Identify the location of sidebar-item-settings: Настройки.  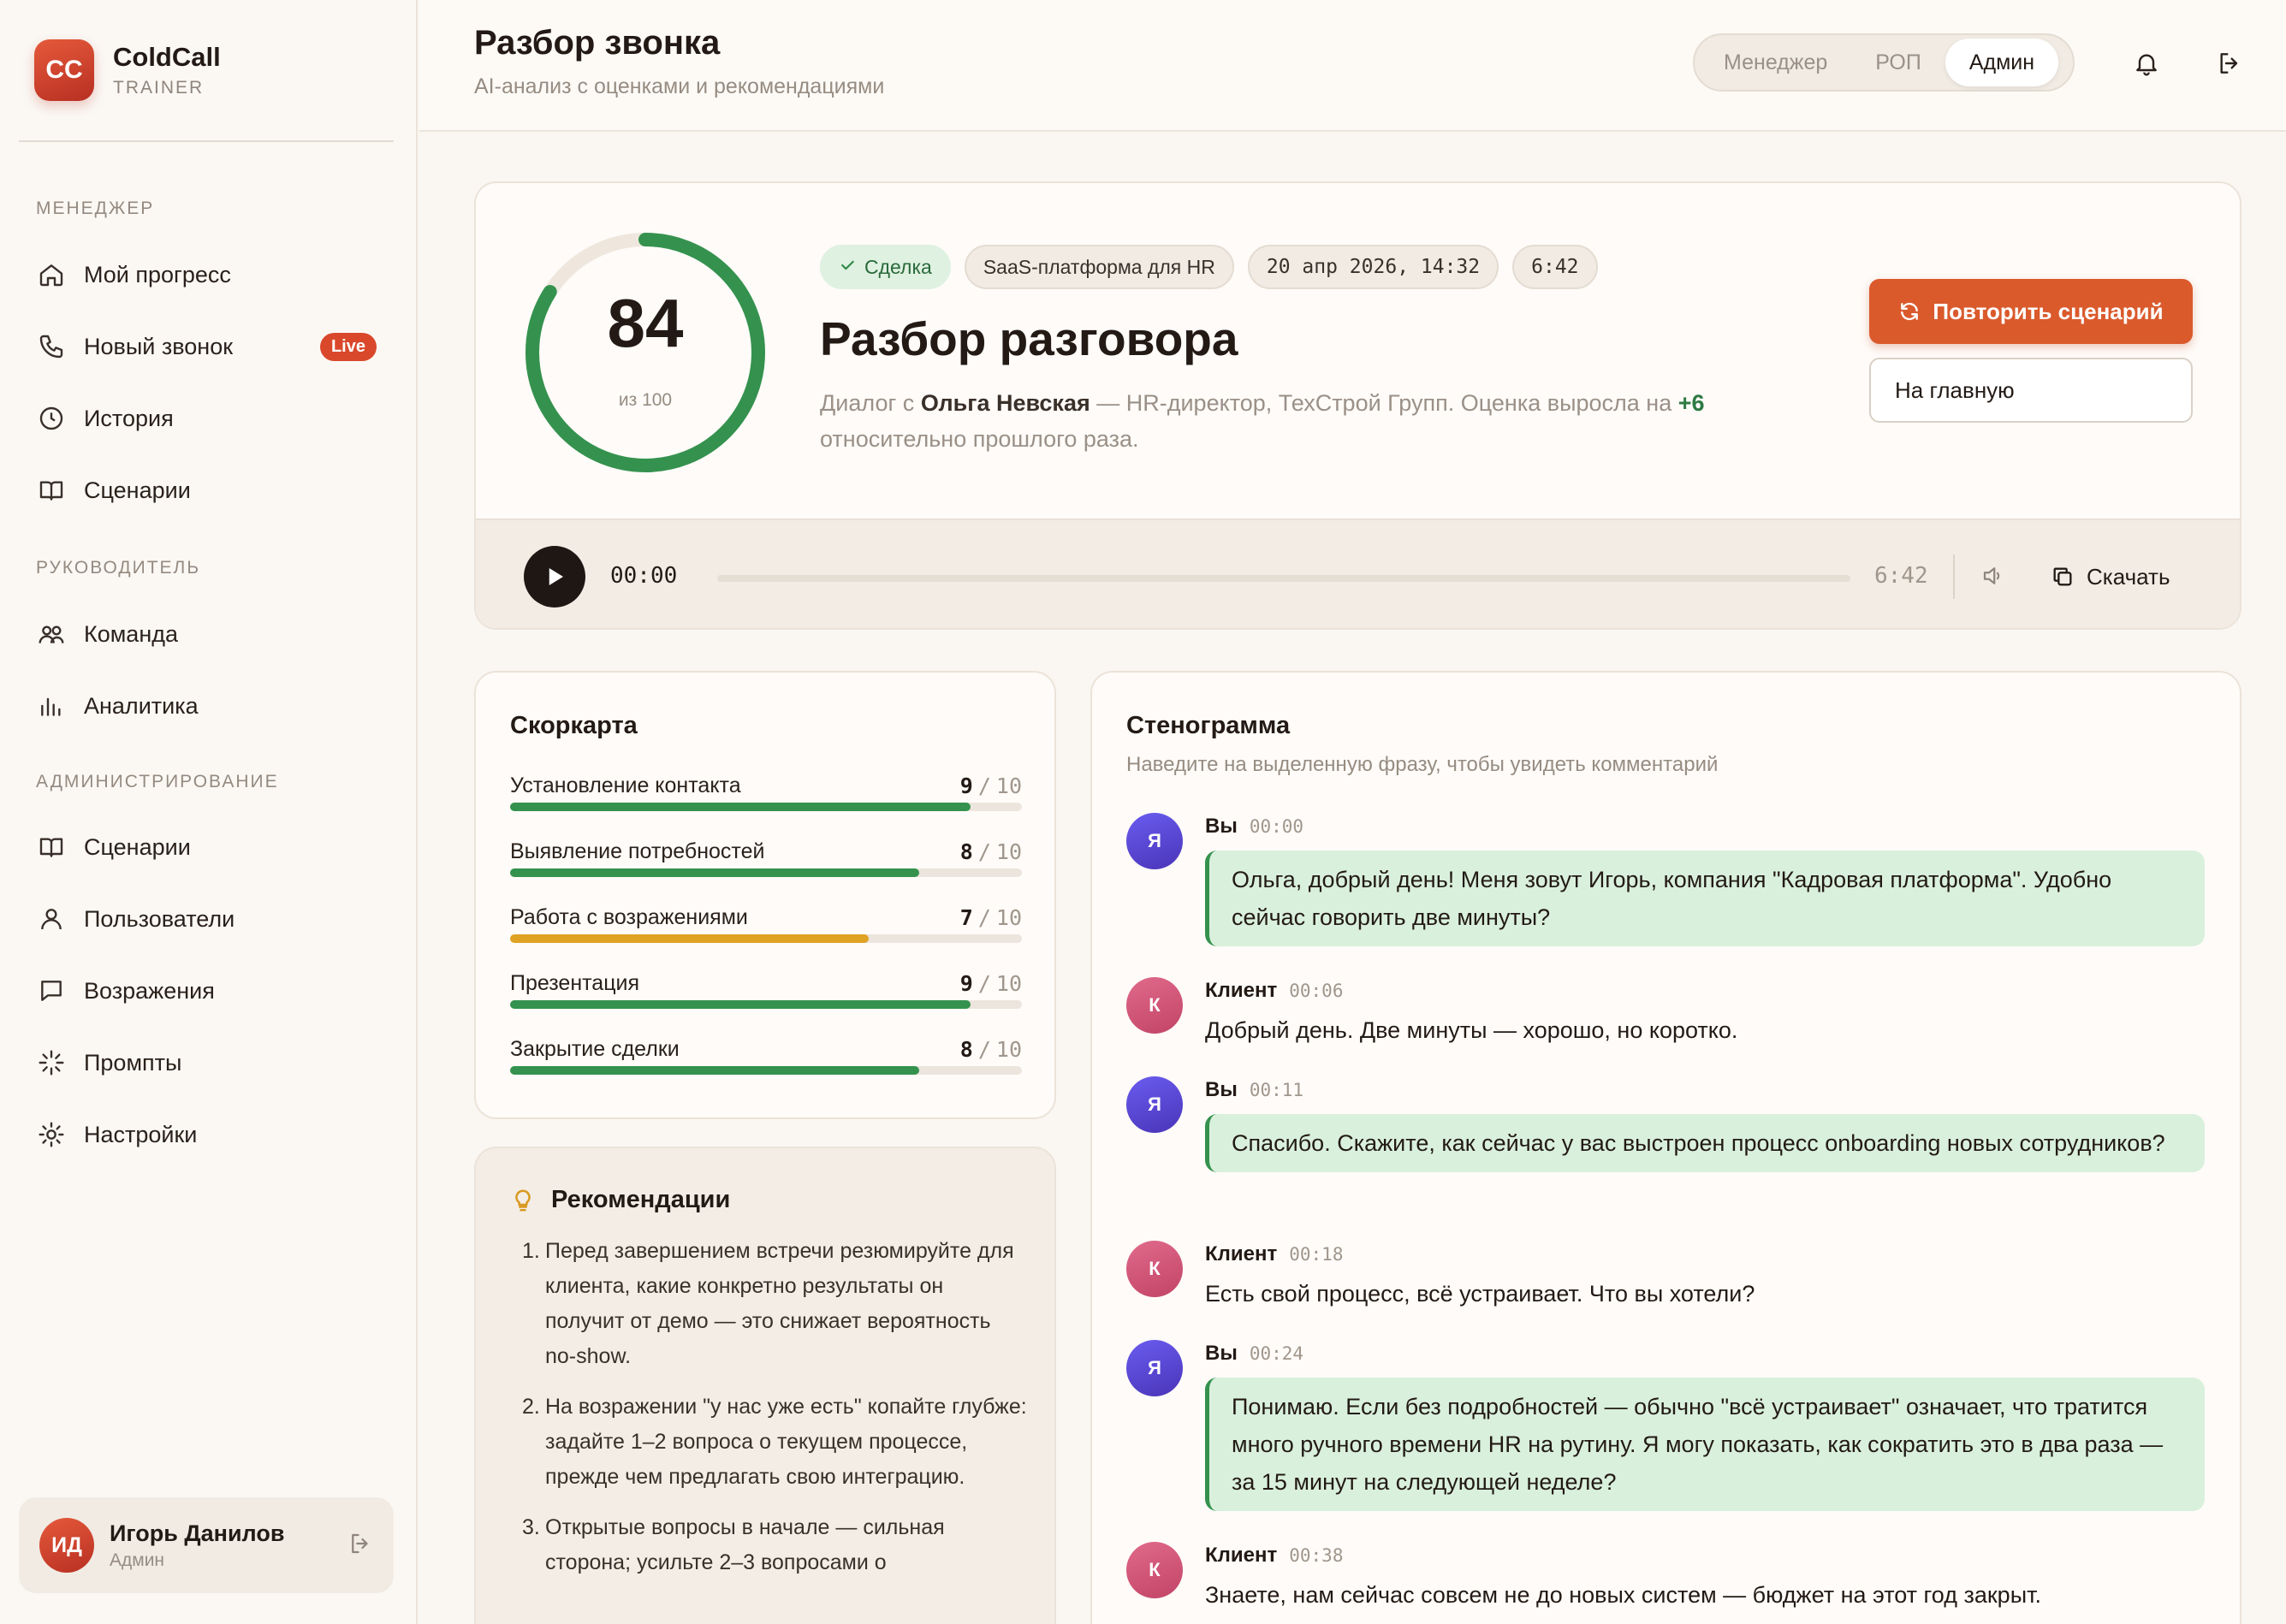
(206, 1134).